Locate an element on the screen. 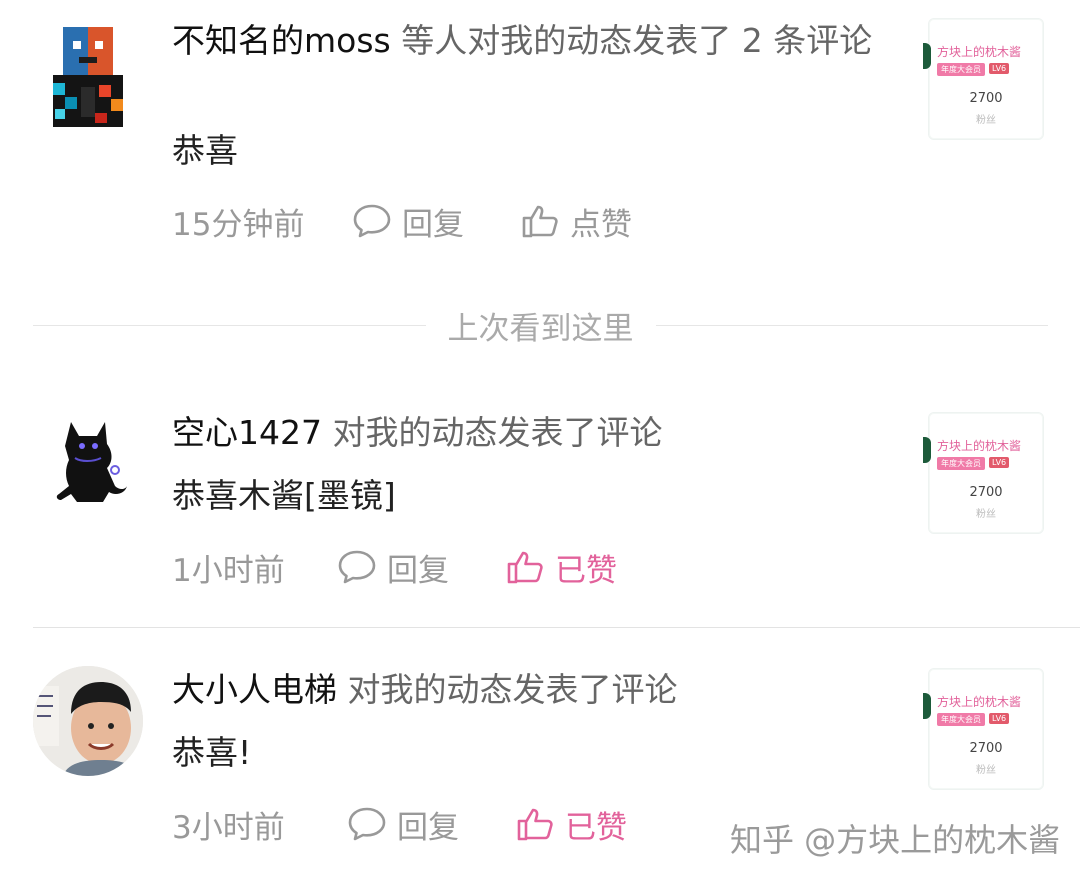 This screenshot has height=881, width=1080. notification-title: 不知名的moss 等人对我的动态发表了 2 条评论 is located at coordinates (532, 41).